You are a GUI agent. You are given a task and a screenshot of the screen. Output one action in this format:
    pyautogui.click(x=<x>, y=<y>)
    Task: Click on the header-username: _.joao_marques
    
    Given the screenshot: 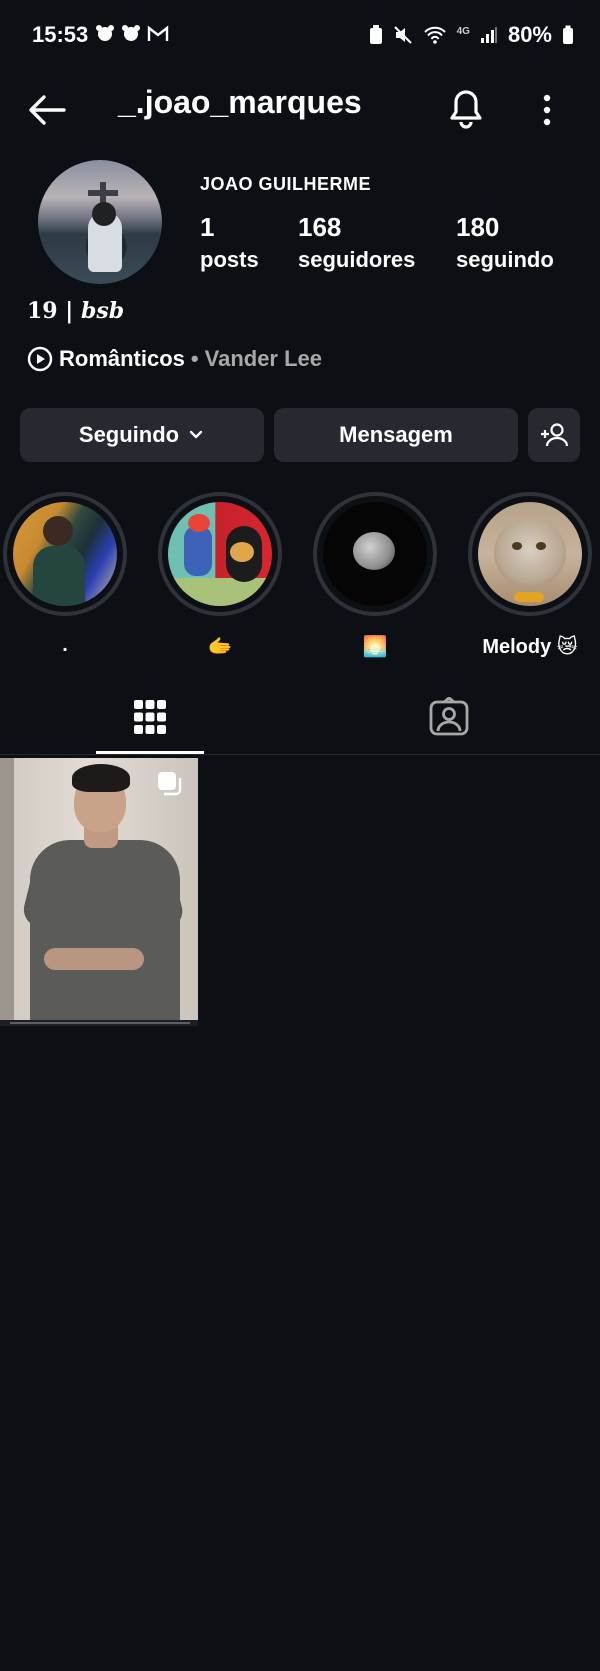 What is the action you would take?
    pyautogui.click(x=240, y=102)
    